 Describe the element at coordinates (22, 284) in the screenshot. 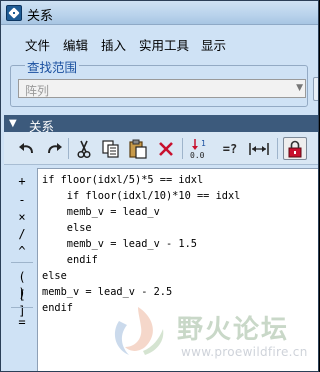

I see `operator-parentheses: ( )` at that location.